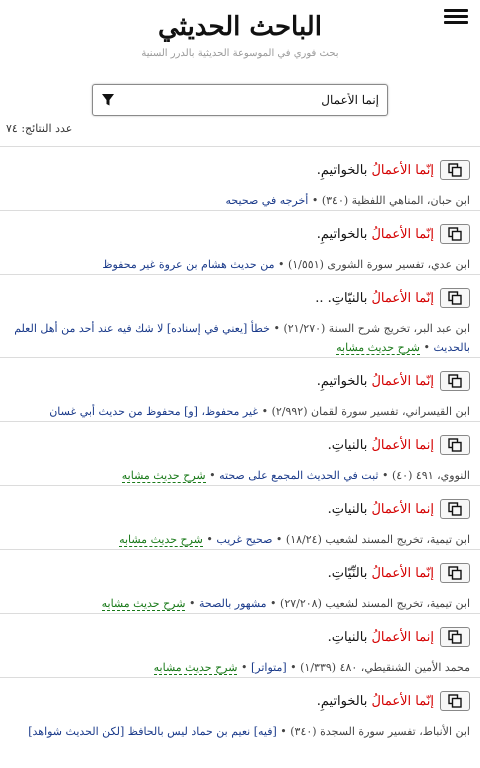  Describe the element at coordinates (108, 100) in the screenshot. I see `filter-icon` at that location.